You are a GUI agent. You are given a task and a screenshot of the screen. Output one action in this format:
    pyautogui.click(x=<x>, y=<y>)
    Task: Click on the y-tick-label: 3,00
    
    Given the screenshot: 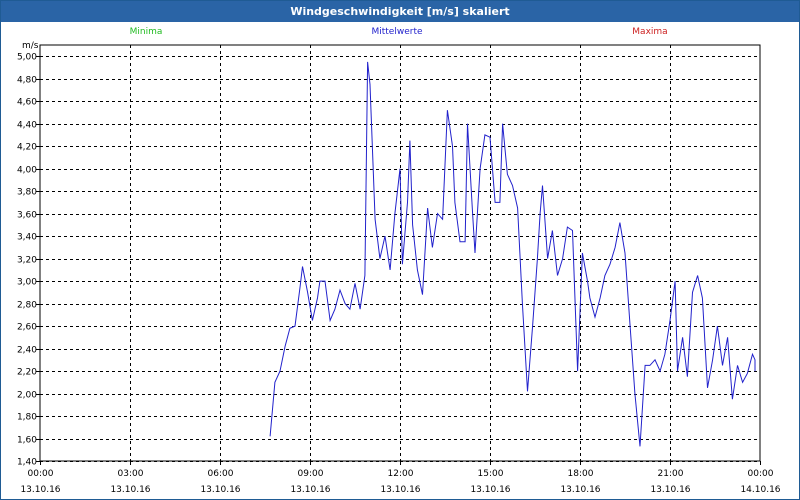 What is the action you would take?
    pyautogui.click(x=27, y=283)
    